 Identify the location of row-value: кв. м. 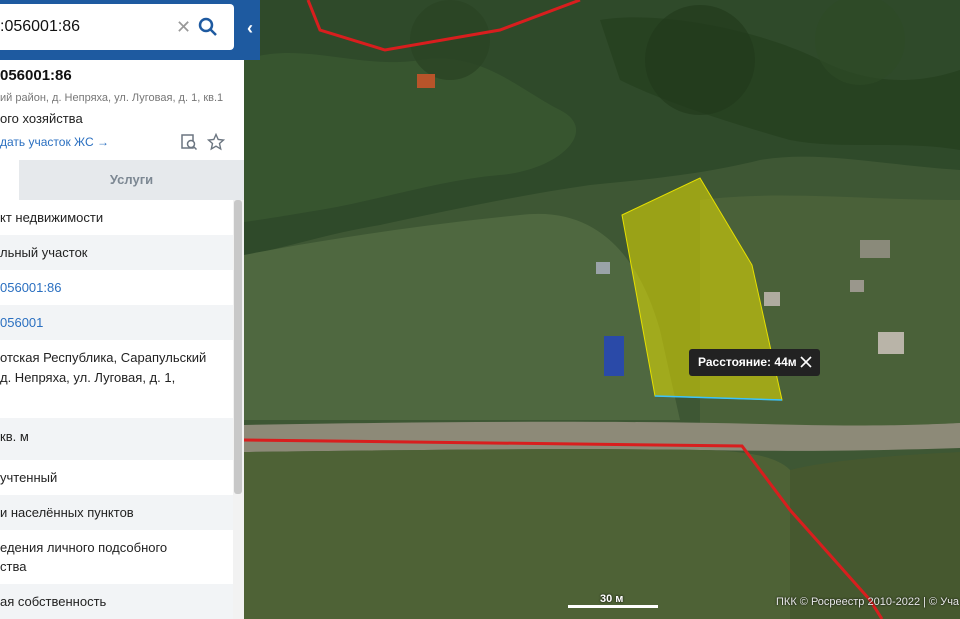
(14, 436).